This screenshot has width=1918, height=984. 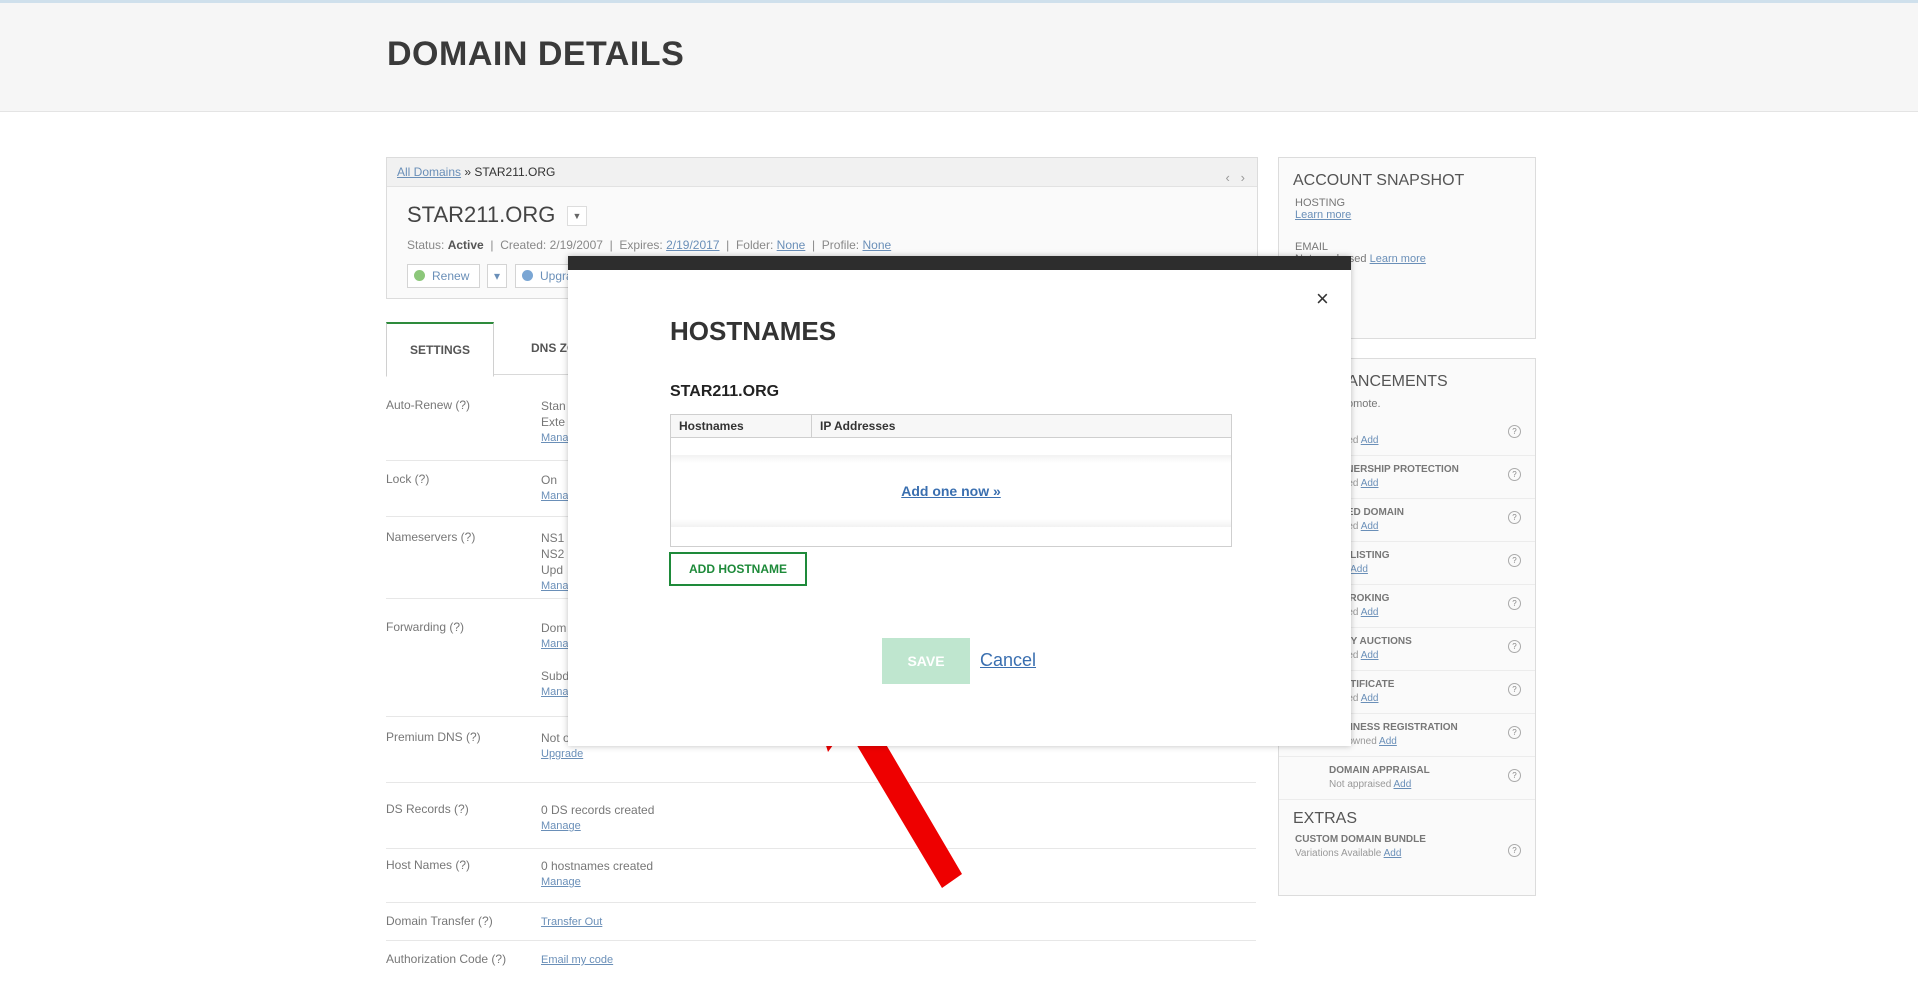 What do you see at coordinates (1398, 259) in the screenshot?
I see `email-learn-more-link: Learn more` at bounding box center [1398, 259].